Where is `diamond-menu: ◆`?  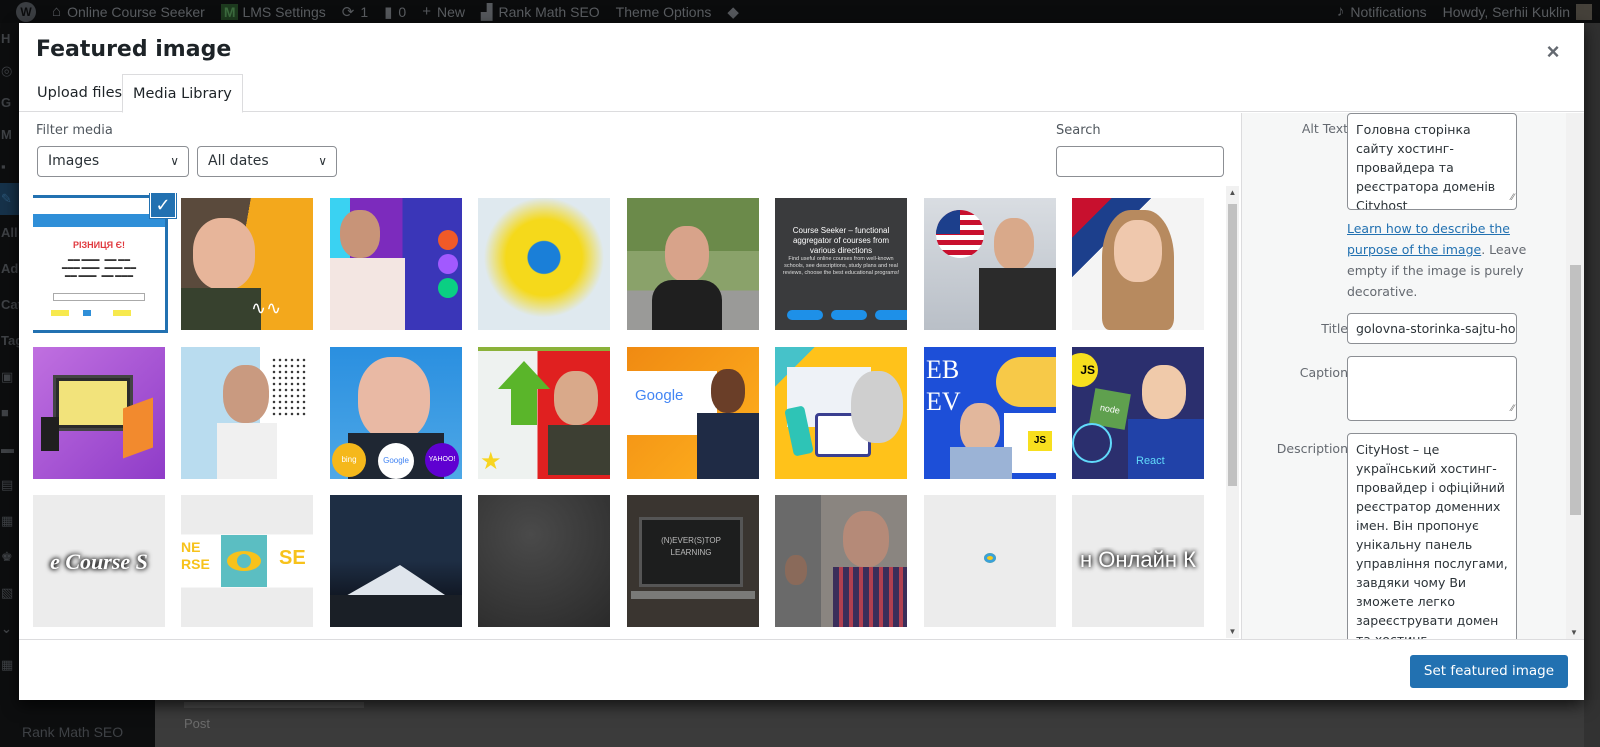 diamond-menu: ◆ is located at coordinates (736, 11).